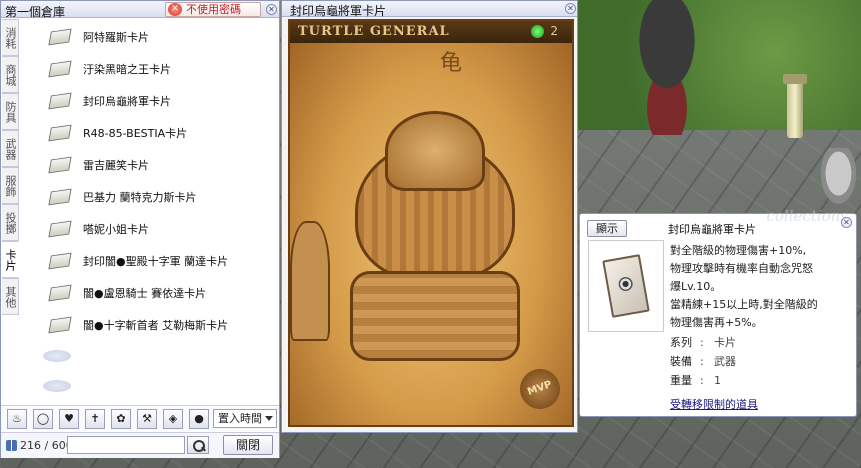 The width and height of the screenshot is (861, 468). I want to click on mvp-badge: MVP, so click(540, 389).